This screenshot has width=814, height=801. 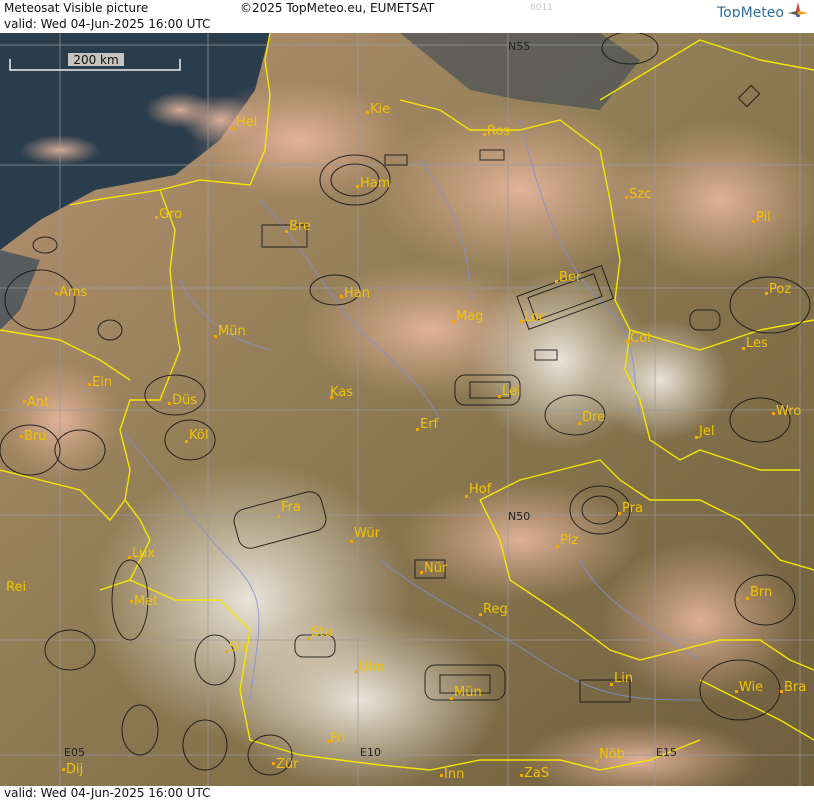 I want to click on city-label: Poz, so click(x=780, y=289).